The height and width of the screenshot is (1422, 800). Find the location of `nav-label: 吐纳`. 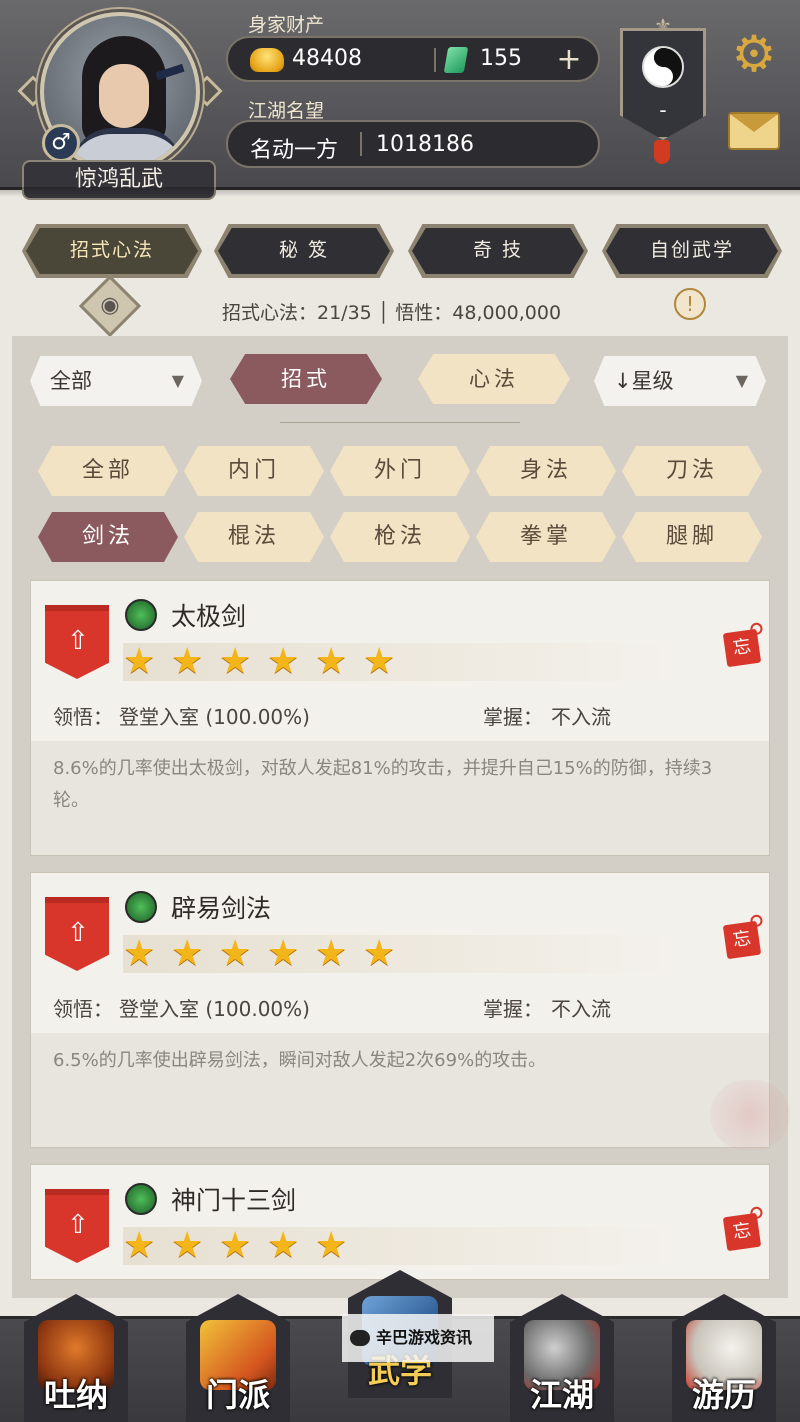

nav-label: 吐纳 is located at coordinates (75, 1395).